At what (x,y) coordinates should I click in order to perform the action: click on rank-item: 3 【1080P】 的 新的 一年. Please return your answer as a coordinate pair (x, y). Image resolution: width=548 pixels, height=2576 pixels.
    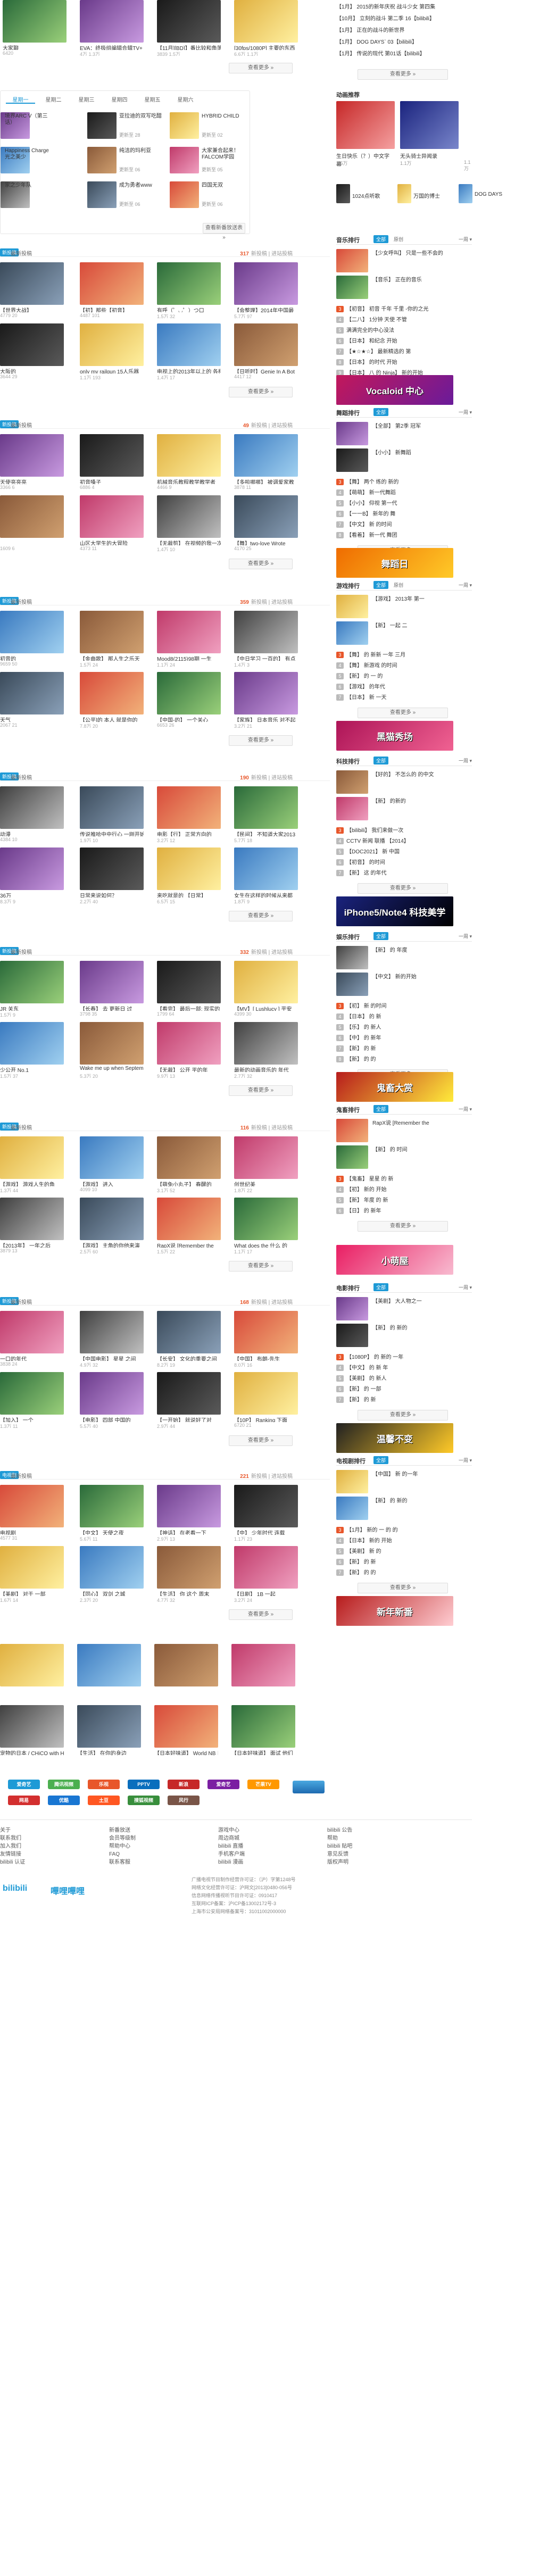
    Looking at the image, I should click on (404, 1357).